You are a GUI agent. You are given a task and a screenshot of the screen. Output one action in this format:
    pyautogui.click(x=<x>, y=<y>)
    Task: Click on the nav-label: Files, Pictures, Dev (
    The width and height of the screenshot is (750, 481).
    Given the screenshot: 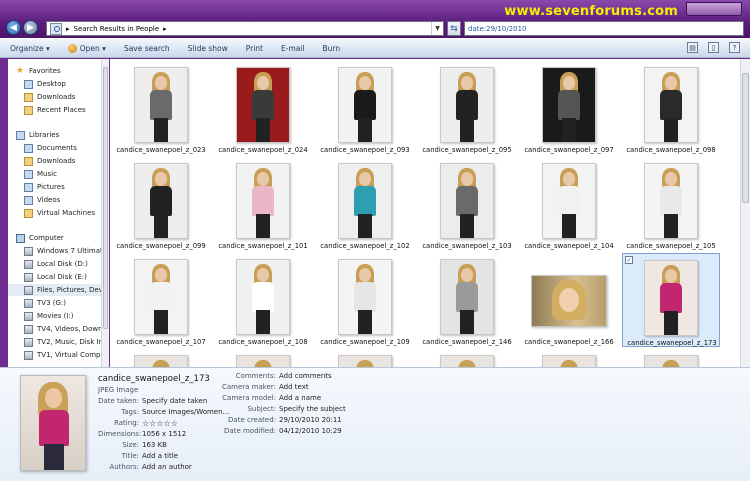 What is the action you would take?
    pyautogui.click(x=72, y=290)
    